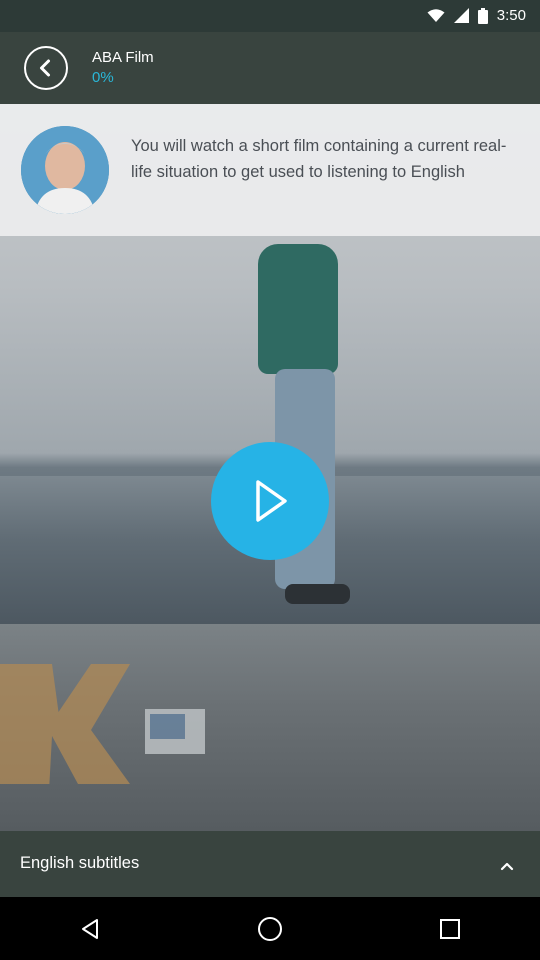 The width and height of the screenshot is (540, 960). I want to click on signal-icon, so click(461, 15).